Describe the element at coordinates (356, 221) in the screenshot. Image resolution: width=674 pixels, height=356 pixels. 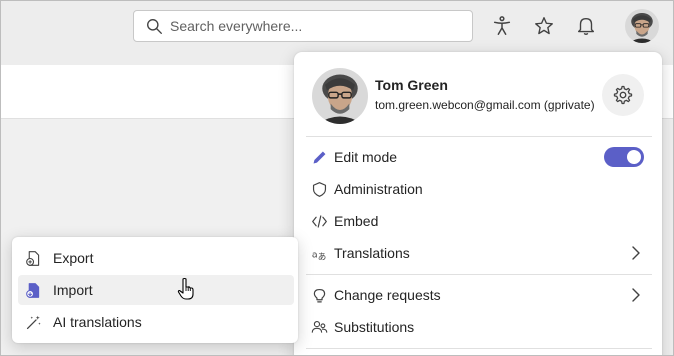
I see `menu-item-label: Embed` at that location.